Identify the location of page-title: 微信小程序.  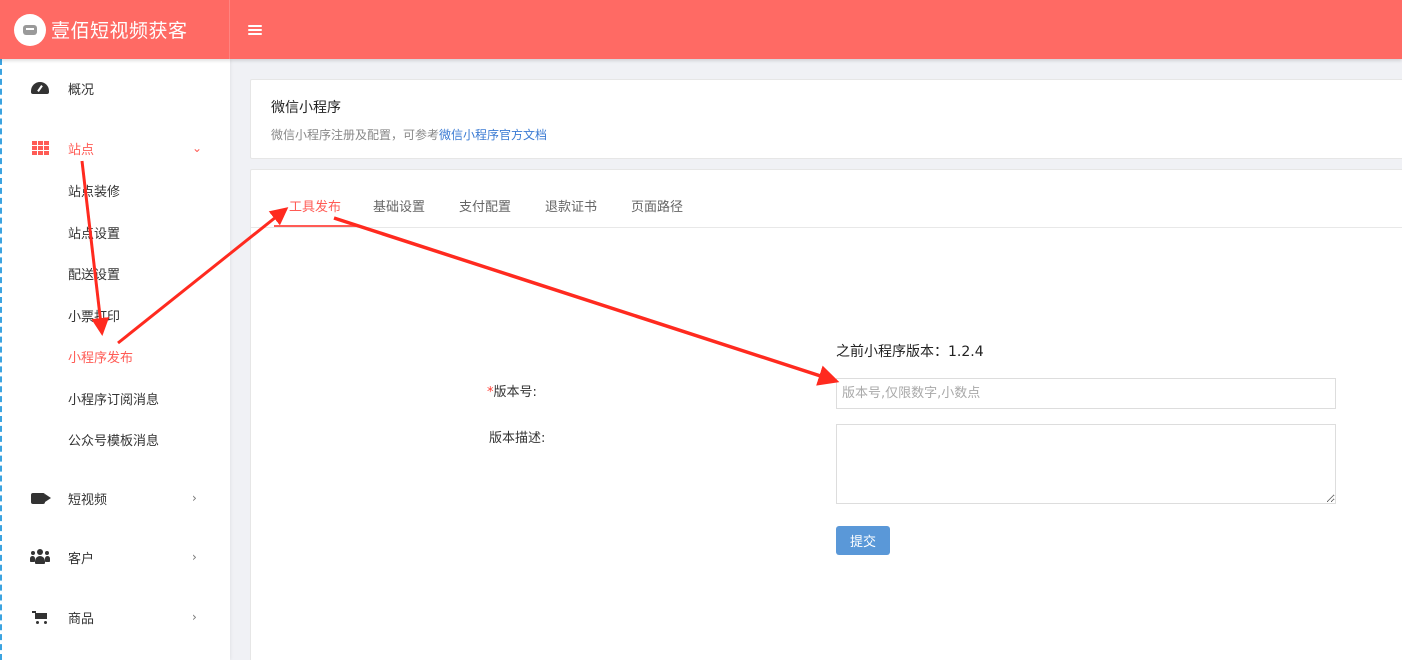
(306, 108).